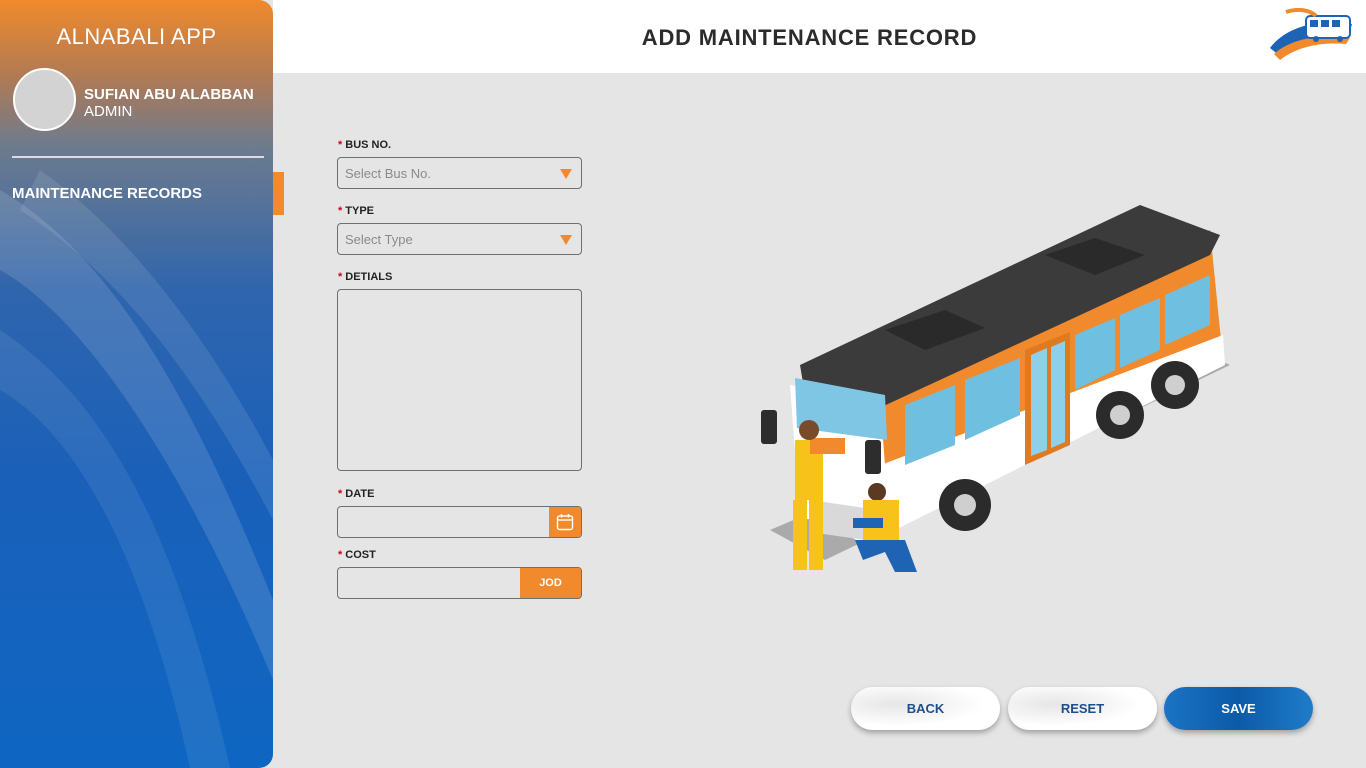  I want to click on bus-no-label-text: BUS NO., so click(368, 145).